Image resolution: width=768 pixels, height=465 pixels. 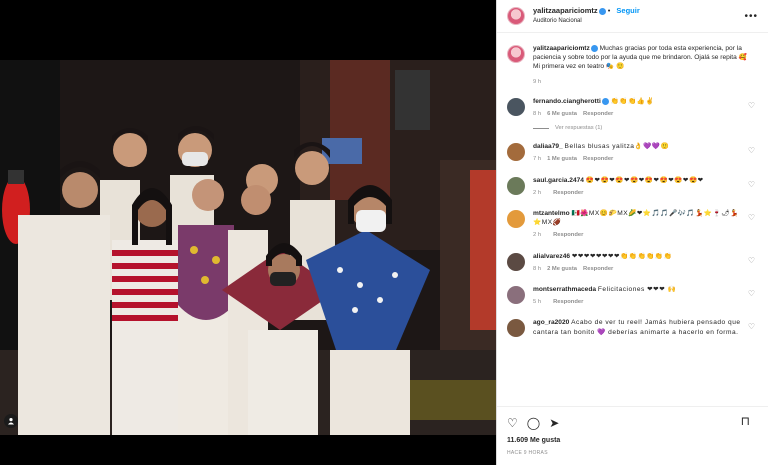 What do you see at coordinates (11, 421) in the screenshot?
I see `tagged-users-icon` at bounding box center [11, 421].